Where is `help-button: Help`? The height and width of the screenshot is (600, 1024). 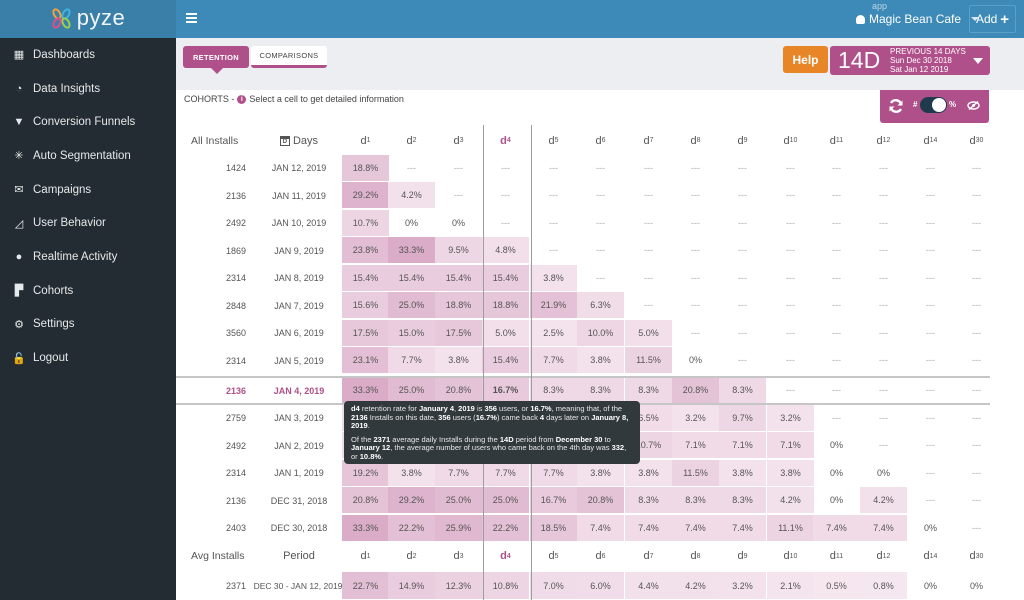 help-button: Help is located at coordinates (805, 59).